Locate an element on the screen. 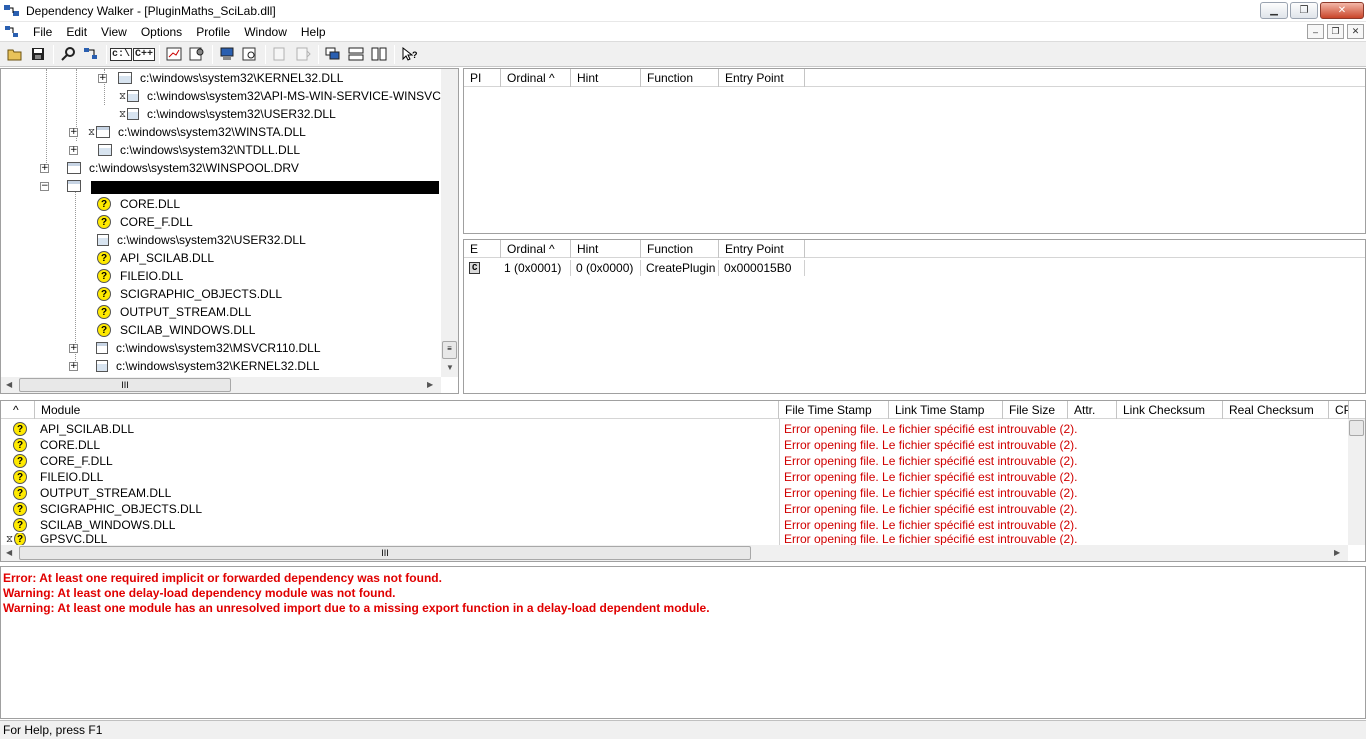 The image size is (1366, 739). module-vertical-scrollbar is located at coordinates (1356, 482).